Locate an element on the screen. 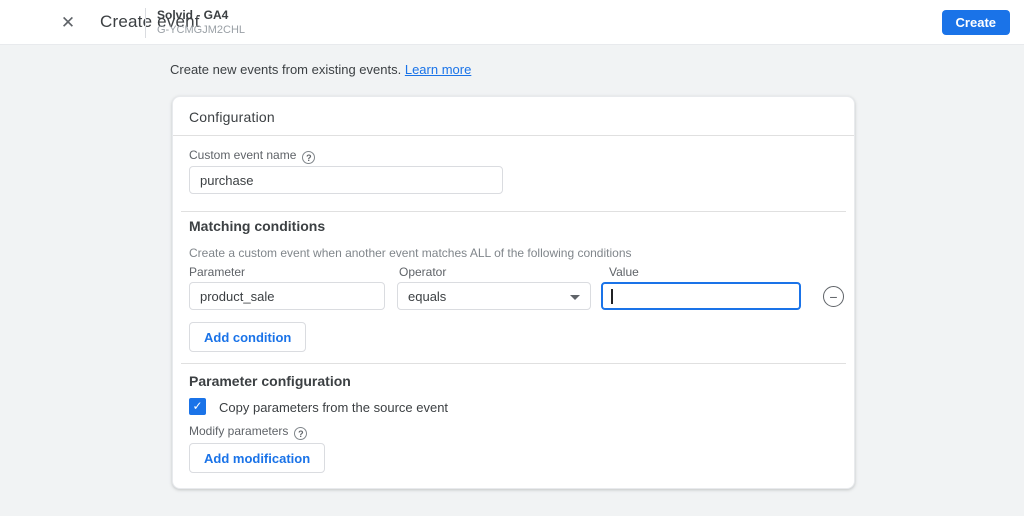 The height and width of the screenshot is (516, 1024). property-info: Solvid - GA4 G-YCMGJM2CHL is located at coordinates (201, 22).